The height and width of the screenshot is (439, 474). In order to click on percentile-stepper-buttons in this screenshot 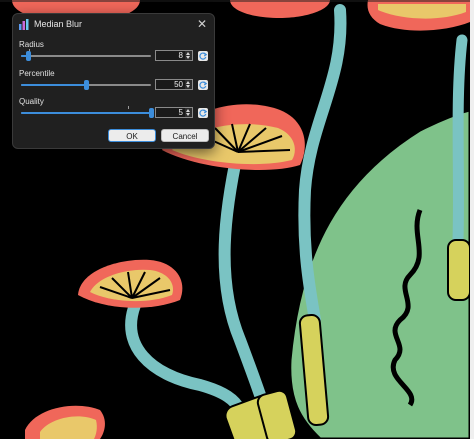, I will do `click(188, 84)`.